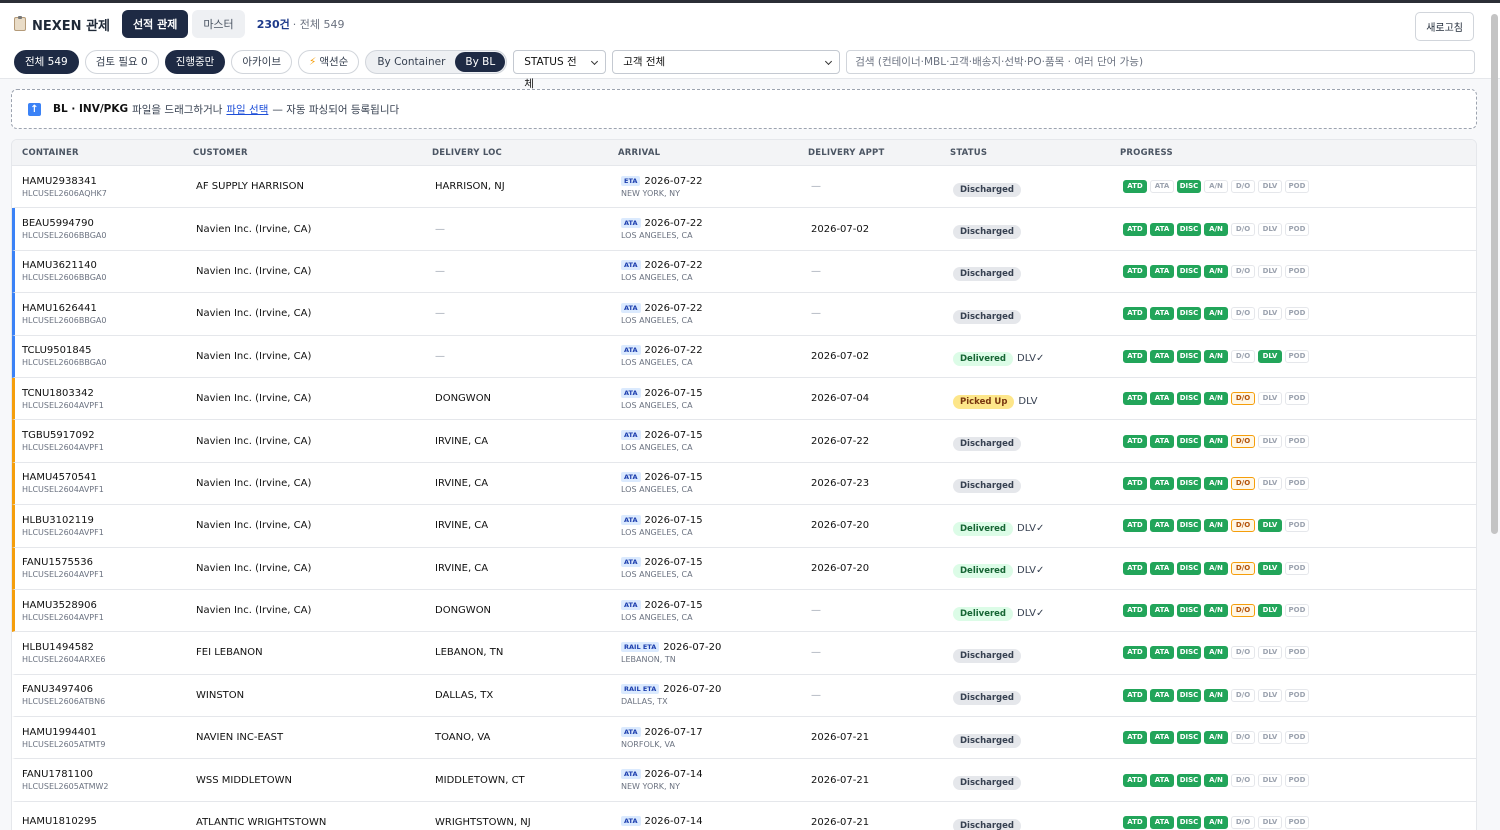 This screenshot has height=830, width=1500. What do you see at coordinates (109, 350) in the screenshot?
I see `container-number: TCLU9501845` at bounding box center [109, 350].